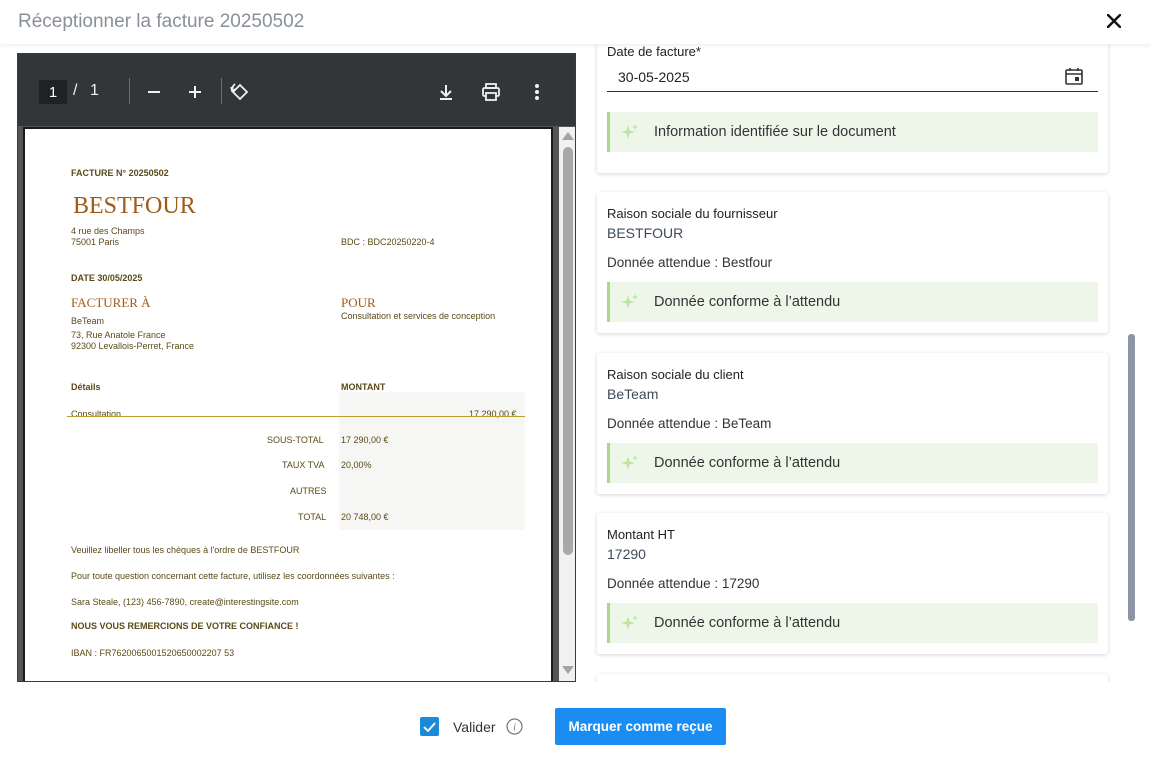 The image size is (1151, 758). Describe the element at coordinates (633, 394) in the screenshot. I see `client-value: BeTeam` at that location.